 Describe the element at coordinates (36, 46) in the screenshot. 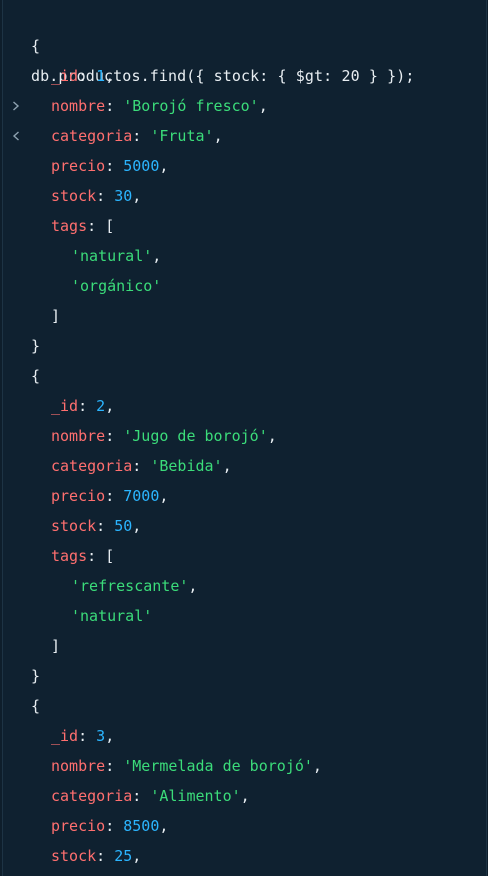

I see `document-1-open: {` at that location.